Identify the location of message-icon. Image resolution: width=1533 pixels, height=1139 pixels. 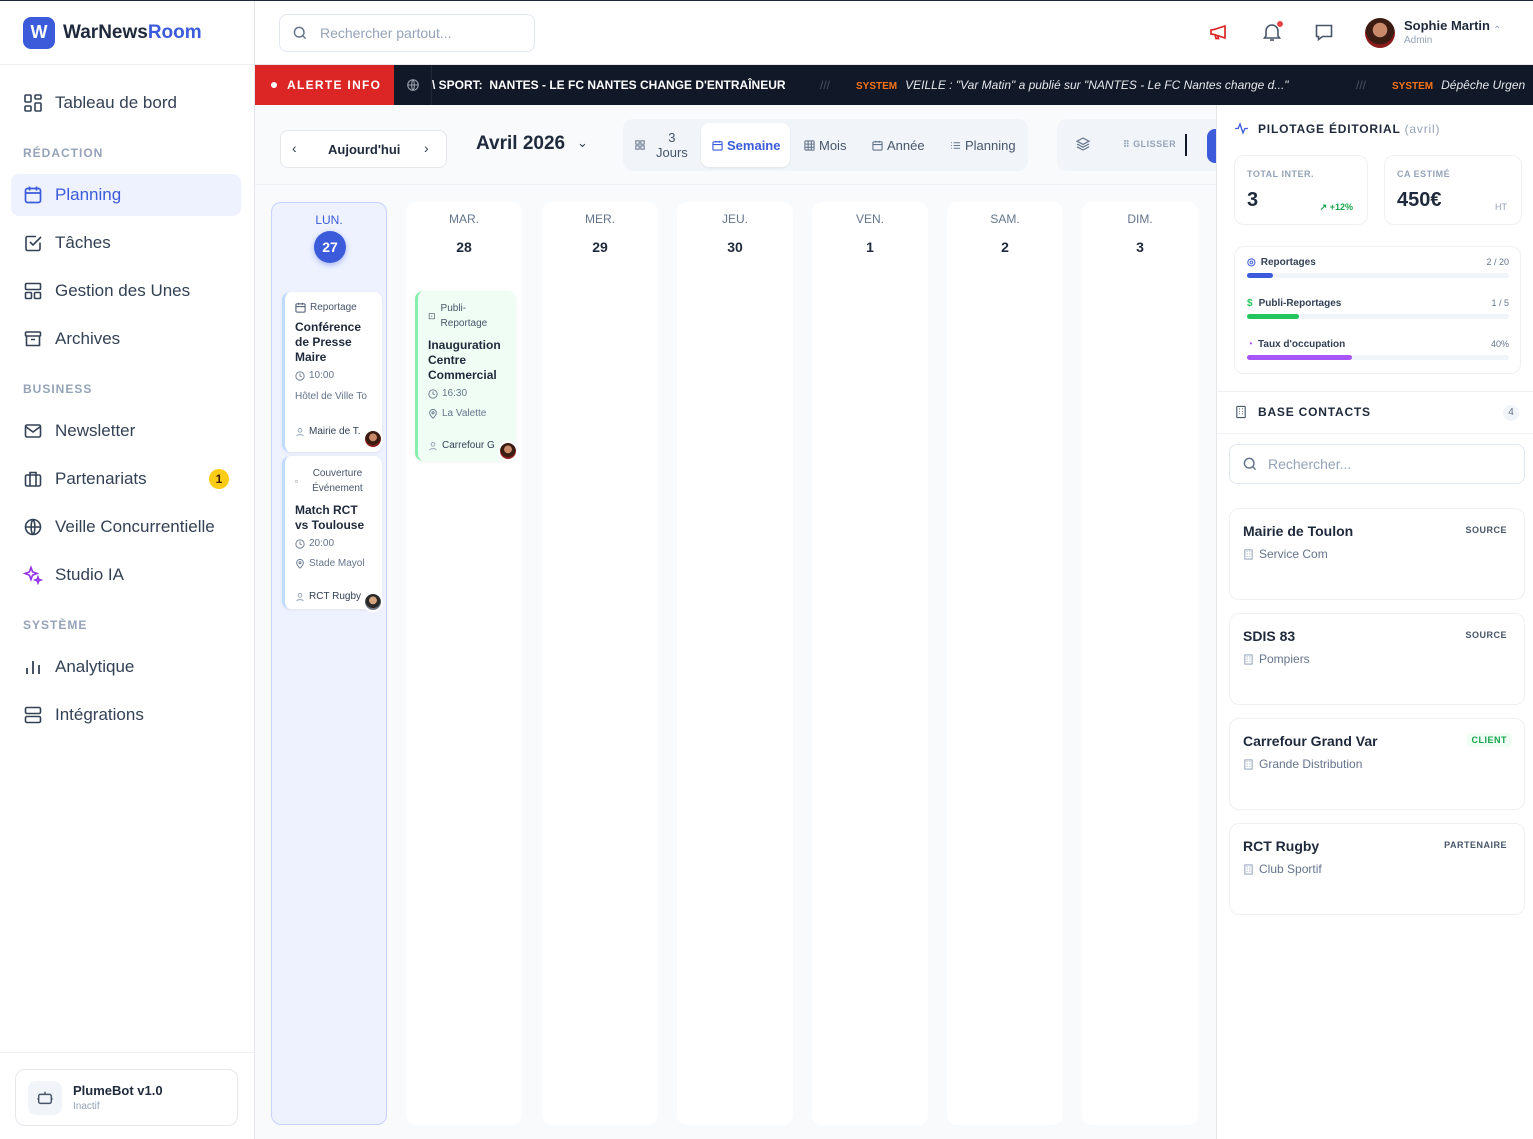
(1324, 32).